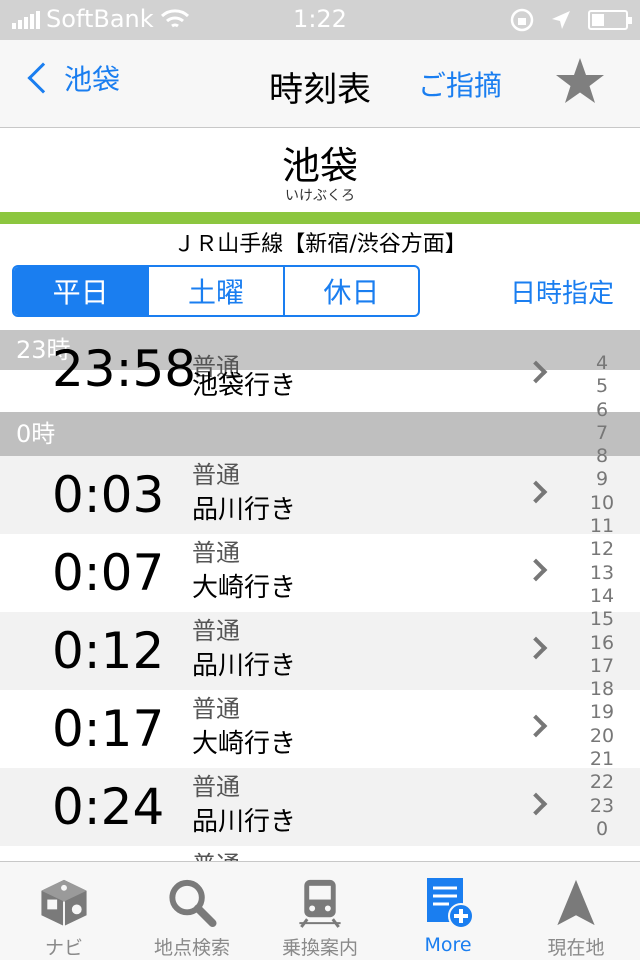 This screenshot has height=960, width=640. I want to click on departure-time: 0:07, so click(108, 573).